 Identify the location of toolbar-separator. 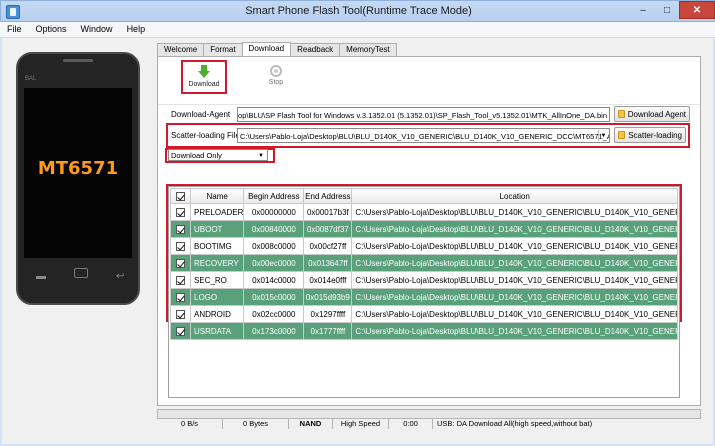
(429, 104).